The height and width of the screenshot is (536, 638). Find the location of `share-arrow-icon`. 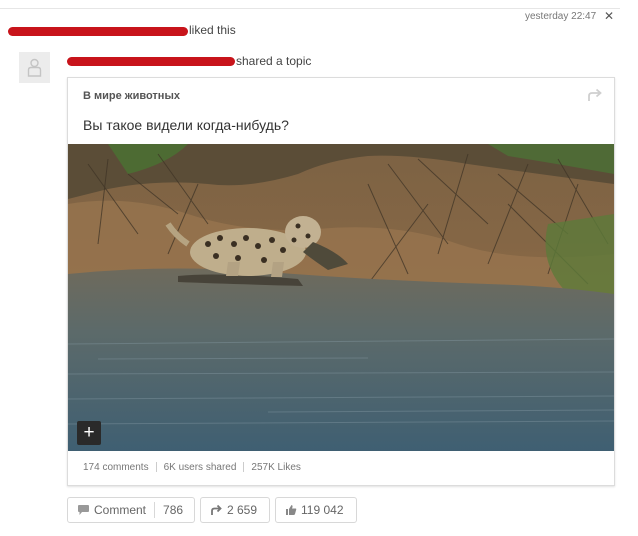

share-arrow-icon is located at coordinates (216, 510).